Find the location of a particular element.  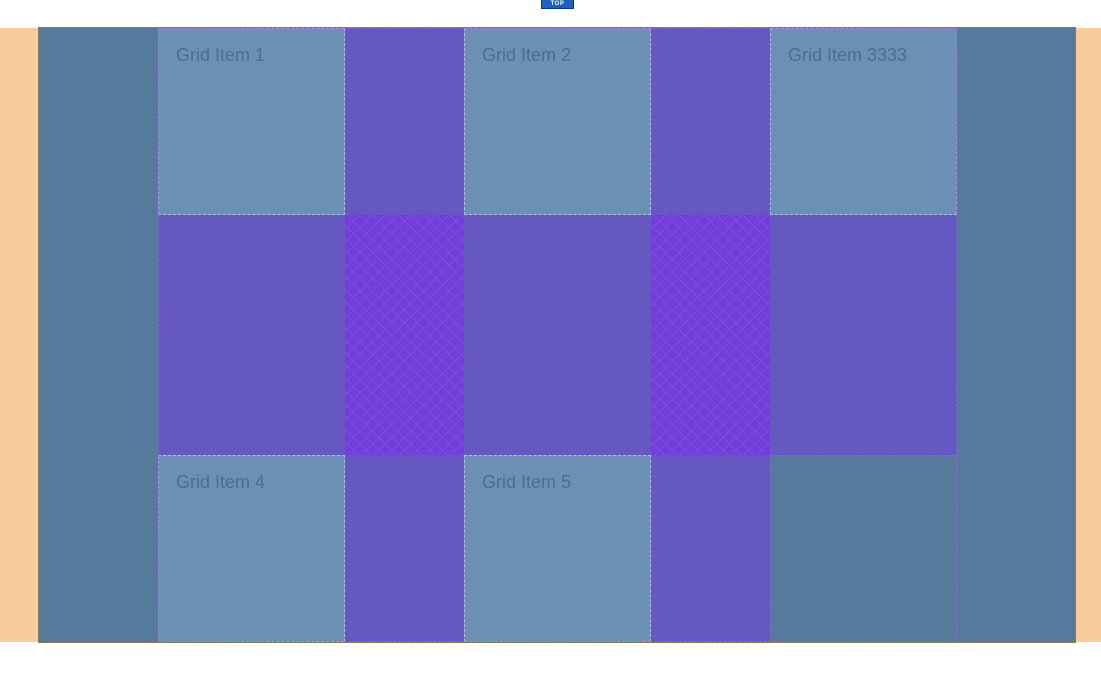

grid-item-1: Grid Item 1 is located at coordinates (251, 121).